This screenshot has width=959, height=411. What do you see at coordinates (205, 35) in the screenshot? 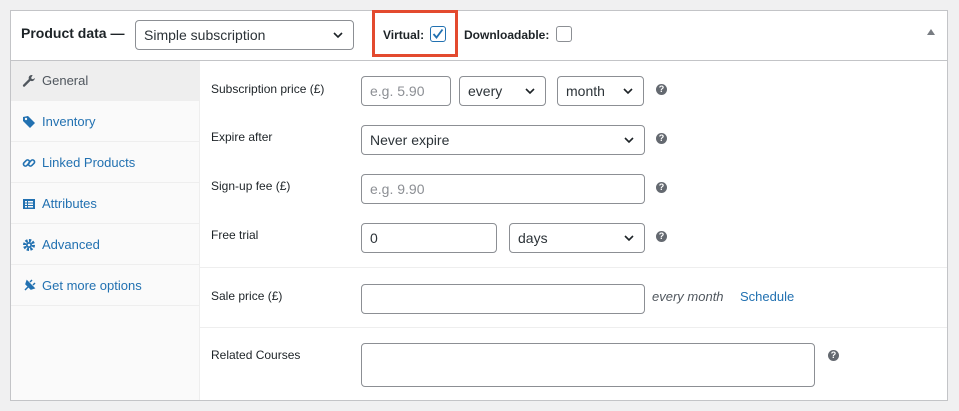
I see `product-type-value: Simple subscription` at bounding box center [205, 35].